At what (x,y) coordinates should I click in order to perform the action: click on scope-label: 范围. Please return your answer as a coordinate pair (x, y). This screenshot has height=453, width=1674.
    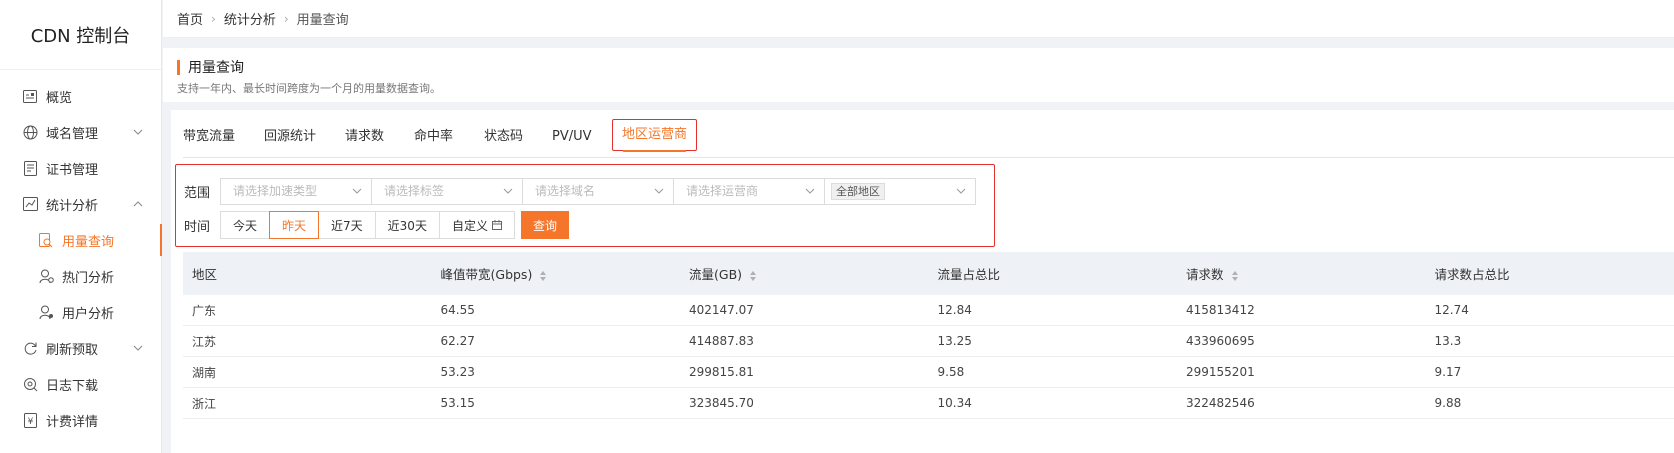
    Looking at the image, I should click on (197, 193).